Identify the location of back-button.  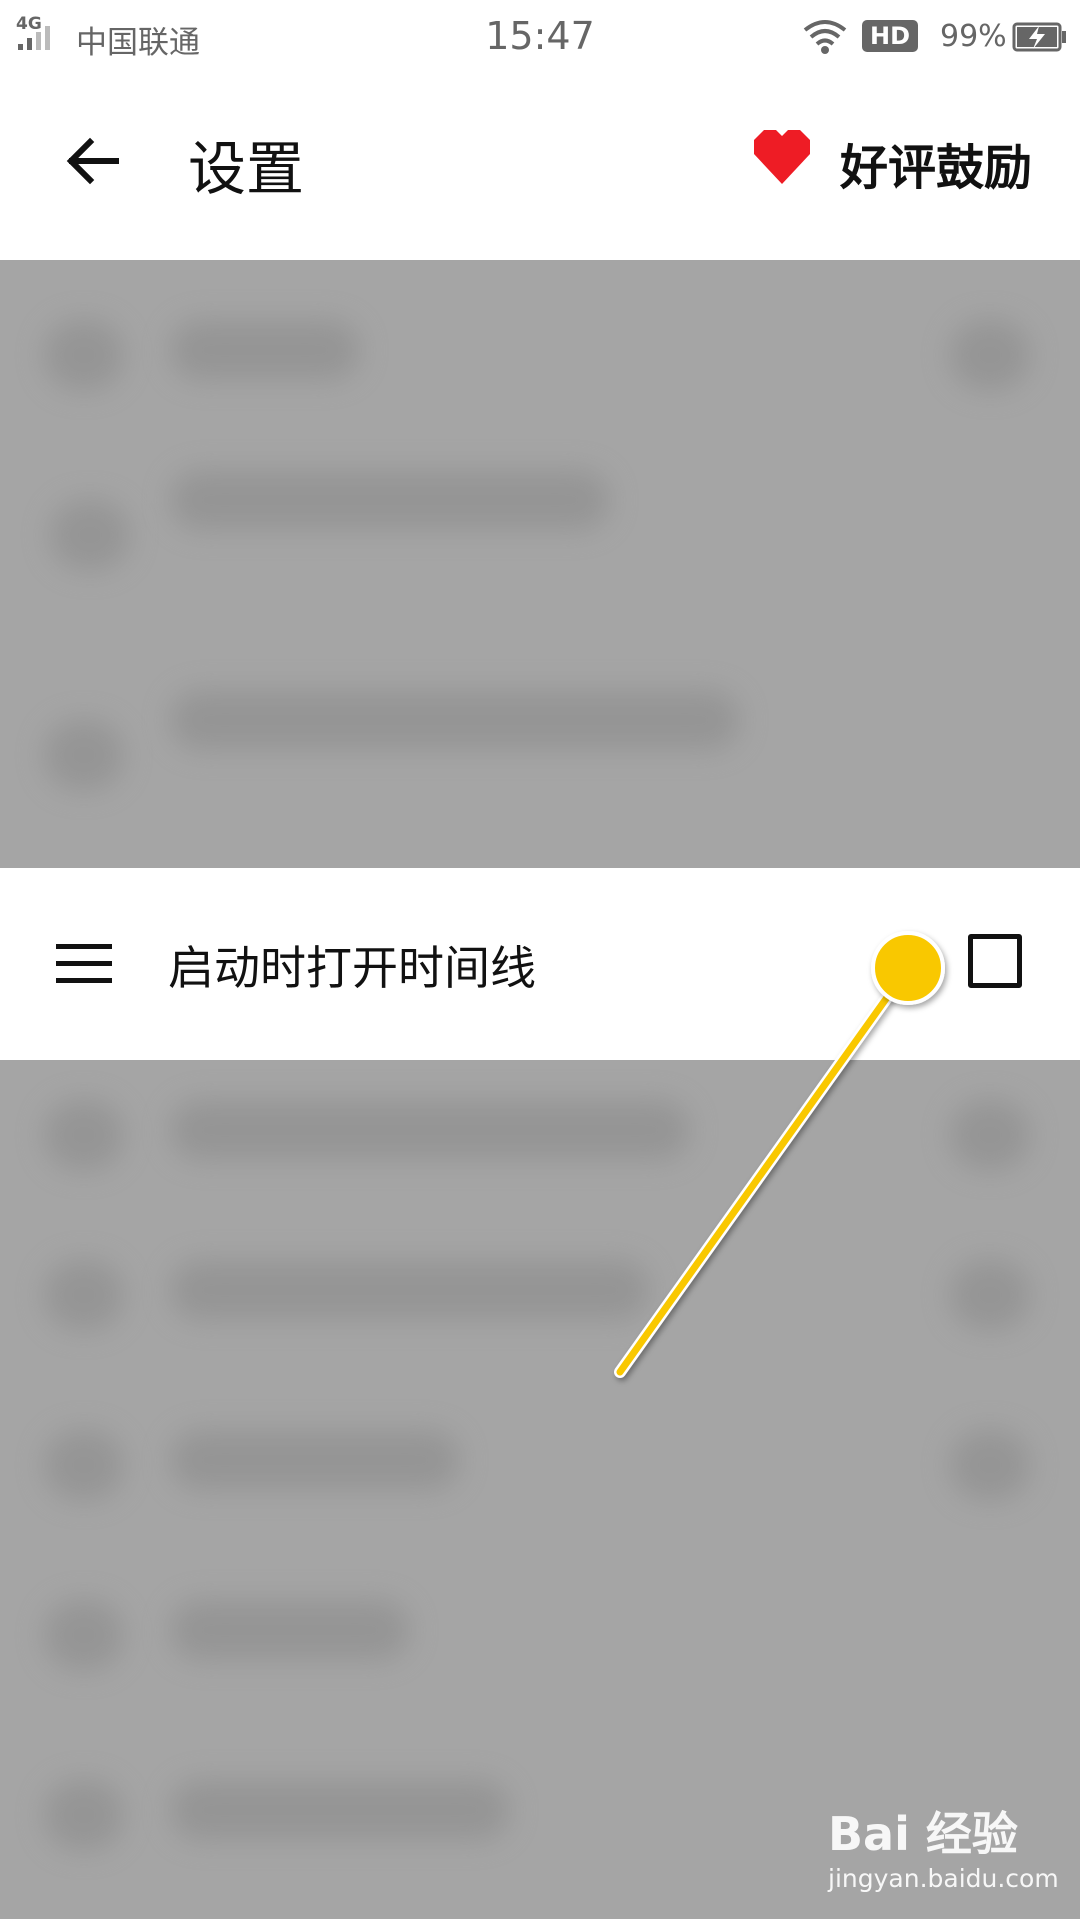
(93, 161).